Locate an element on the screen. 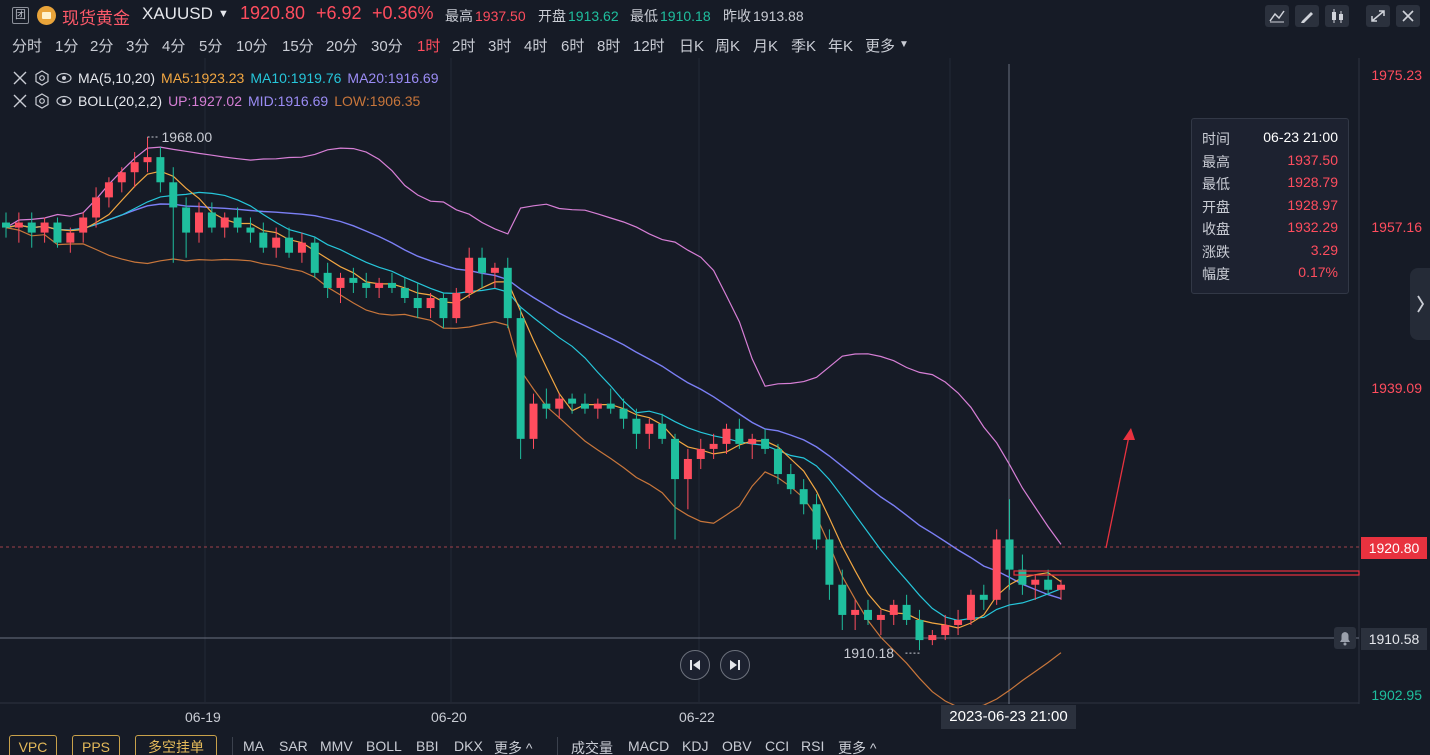  x-tick-label: 06-20 is located at coordinates (449, 717).